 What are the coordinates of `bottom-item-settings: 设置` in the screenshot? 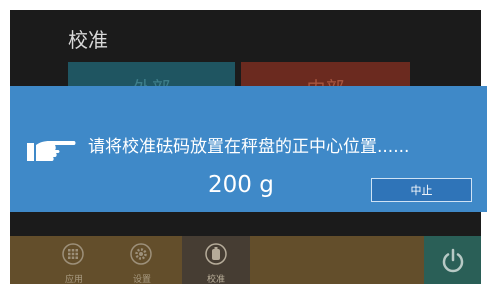 It's located at (142, 260).